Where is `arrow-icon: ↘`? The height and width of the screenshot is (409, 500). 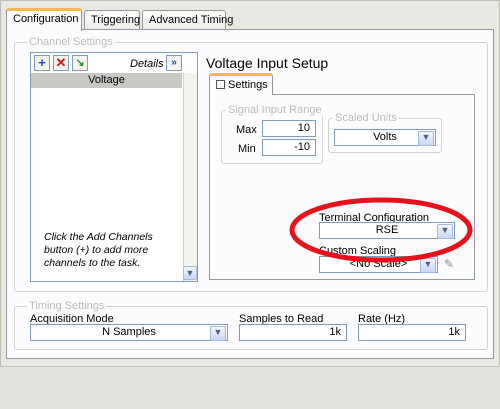
arrow-icon: ↘ is located at coordinates (80, 63).